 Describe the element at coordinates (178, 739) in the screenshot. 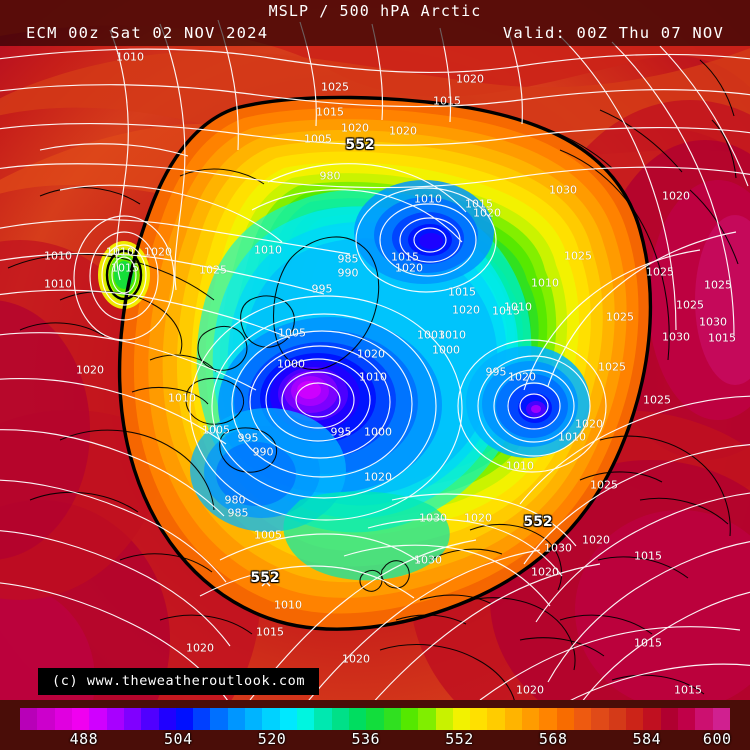

I see `colorbar-tick-label: 504` at that location.